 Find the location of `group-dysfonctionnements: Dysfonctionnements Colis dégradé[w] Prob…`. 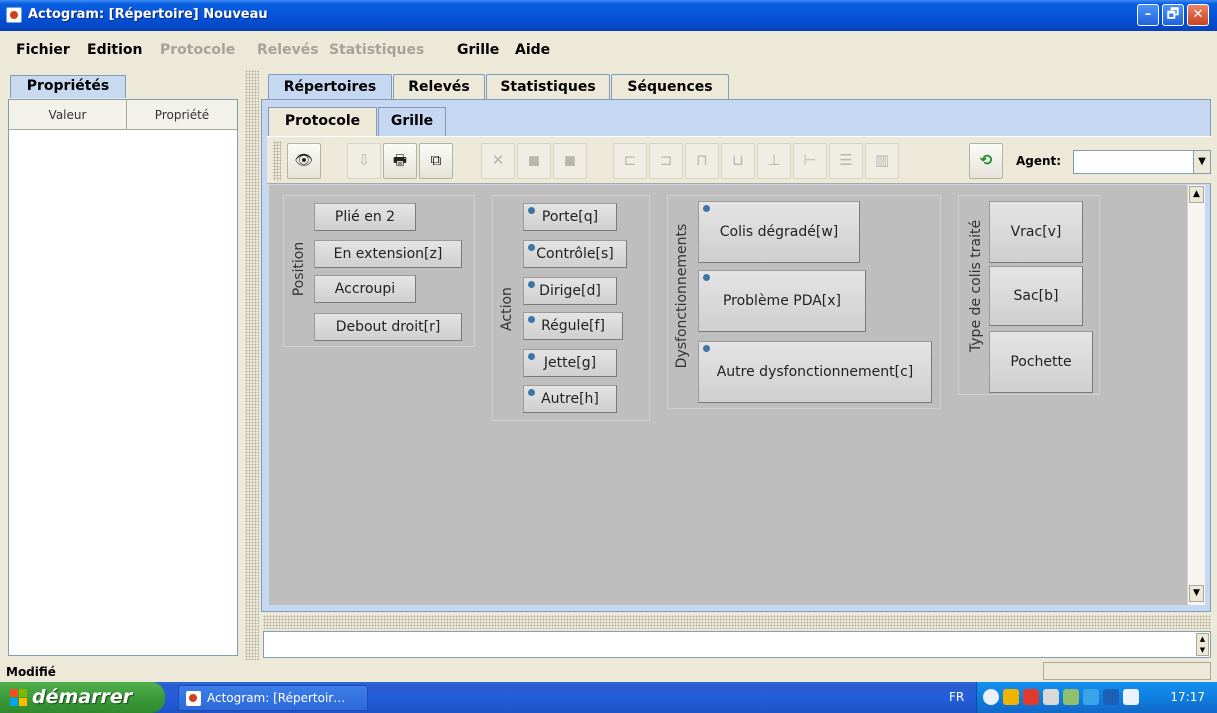

group-dysfonctionnements: Dysfonctionnements Colis dégradé[w] Prob… is located at coordinates (804, 302).